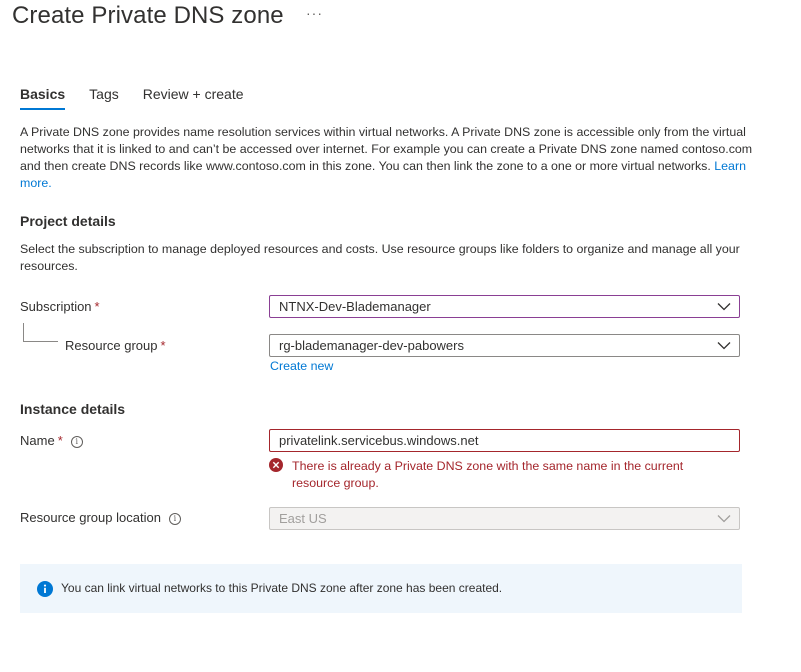  What do you see at coordinates (193, 98) in the screenshot?
I see `tab-review-create: Review + create` at bounding box center [193, 98].